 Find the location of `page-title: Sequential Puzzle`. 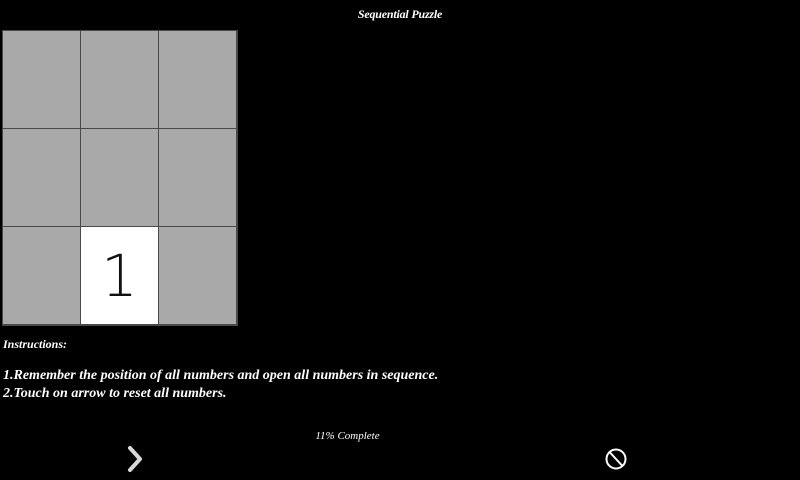

page-title: Sequential Puzzle is located at coordinates (400, 14).